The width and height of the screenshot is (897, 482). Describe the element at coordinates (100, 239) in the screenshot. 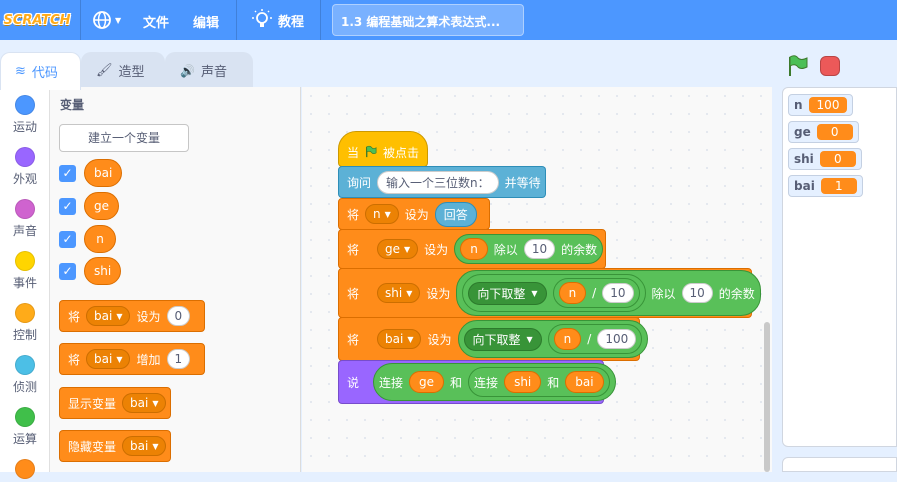

I see `variable-reporter-n: n` at that location.